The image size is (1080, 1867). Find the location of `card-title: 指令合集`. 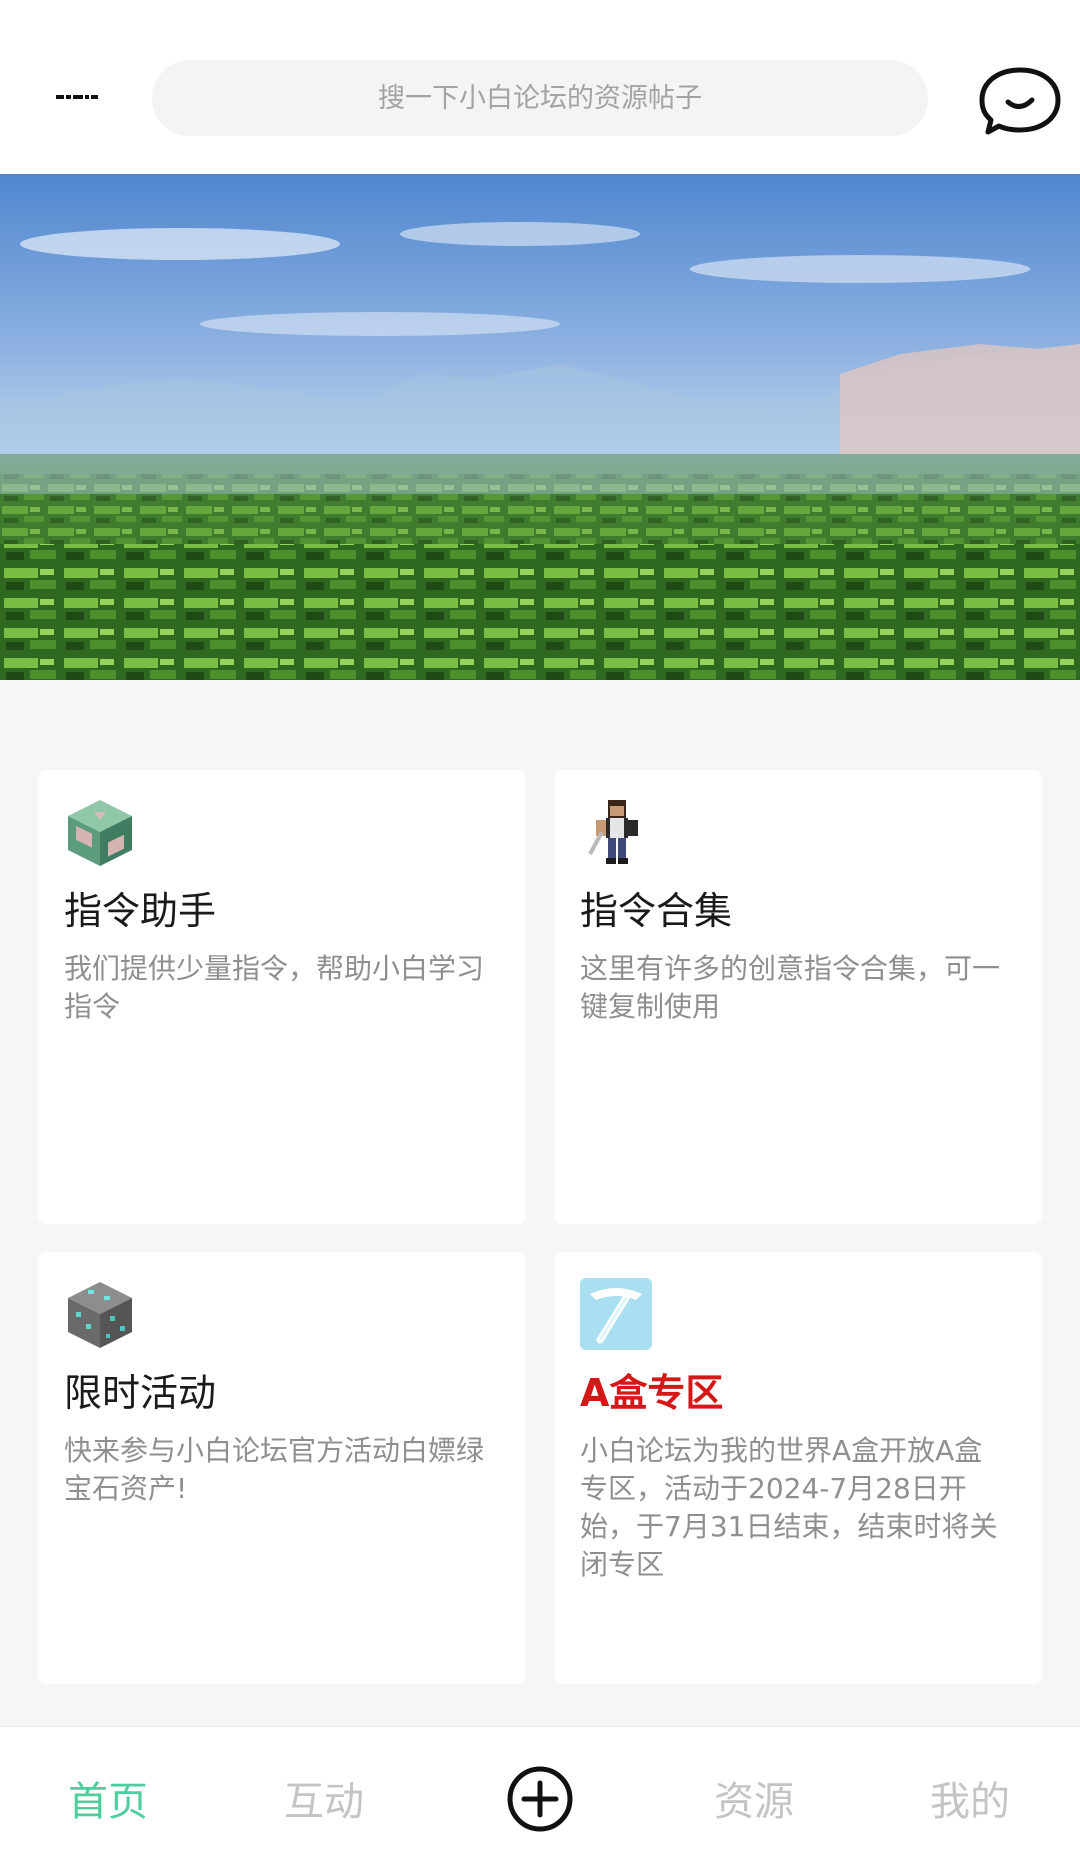

card-title: 指令合集 is located at coordinates (656, 911).